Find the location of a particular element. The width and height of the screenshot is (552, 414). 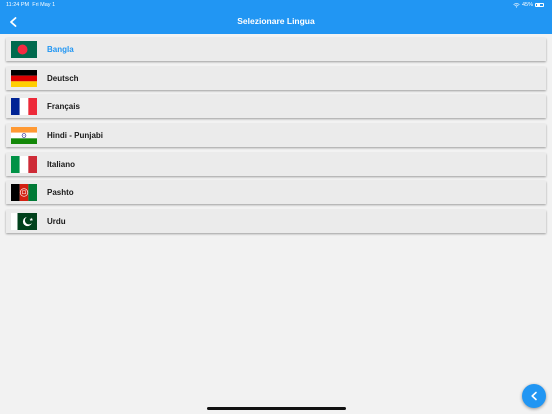

status-date: Fri May 1 is located at coordinates (44, 5).